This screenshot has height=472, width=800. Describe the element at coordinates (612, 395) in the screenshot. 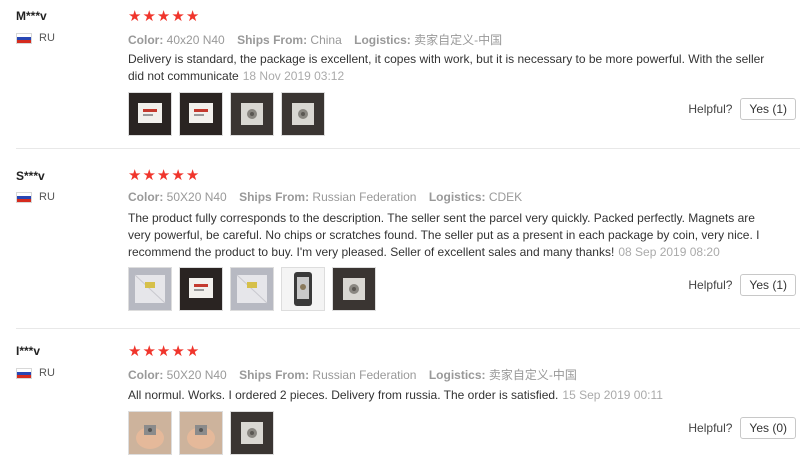

I see `review-date: 15 Sep 2019 00:11` at that location.